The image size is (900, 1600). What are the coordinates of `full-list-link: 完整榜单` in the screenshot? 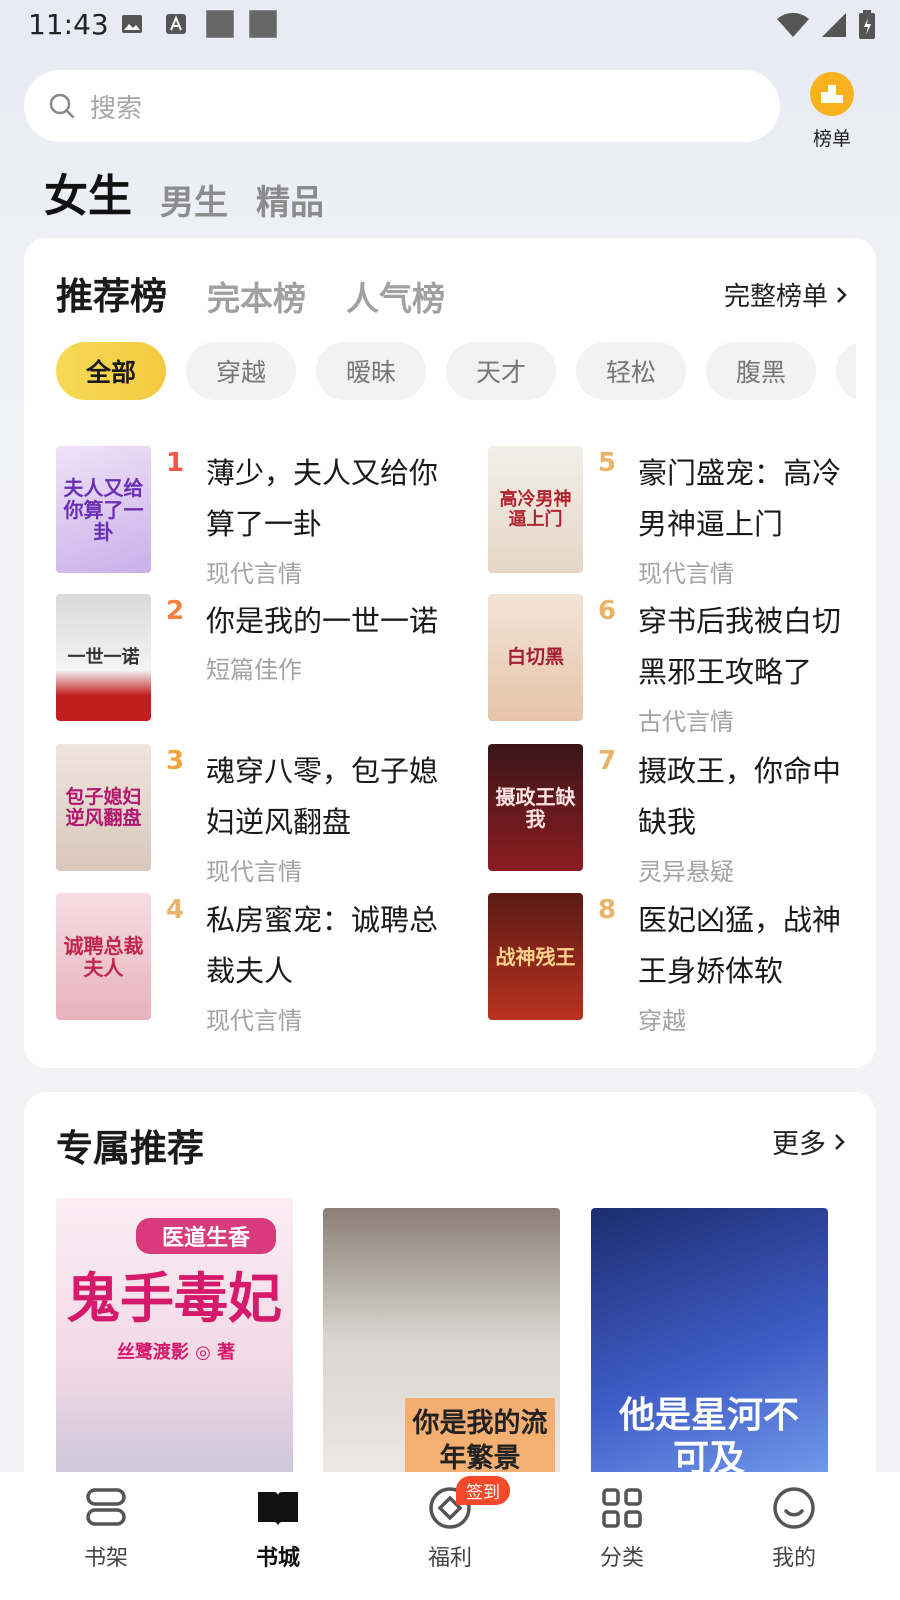 It's located at (786, 294).